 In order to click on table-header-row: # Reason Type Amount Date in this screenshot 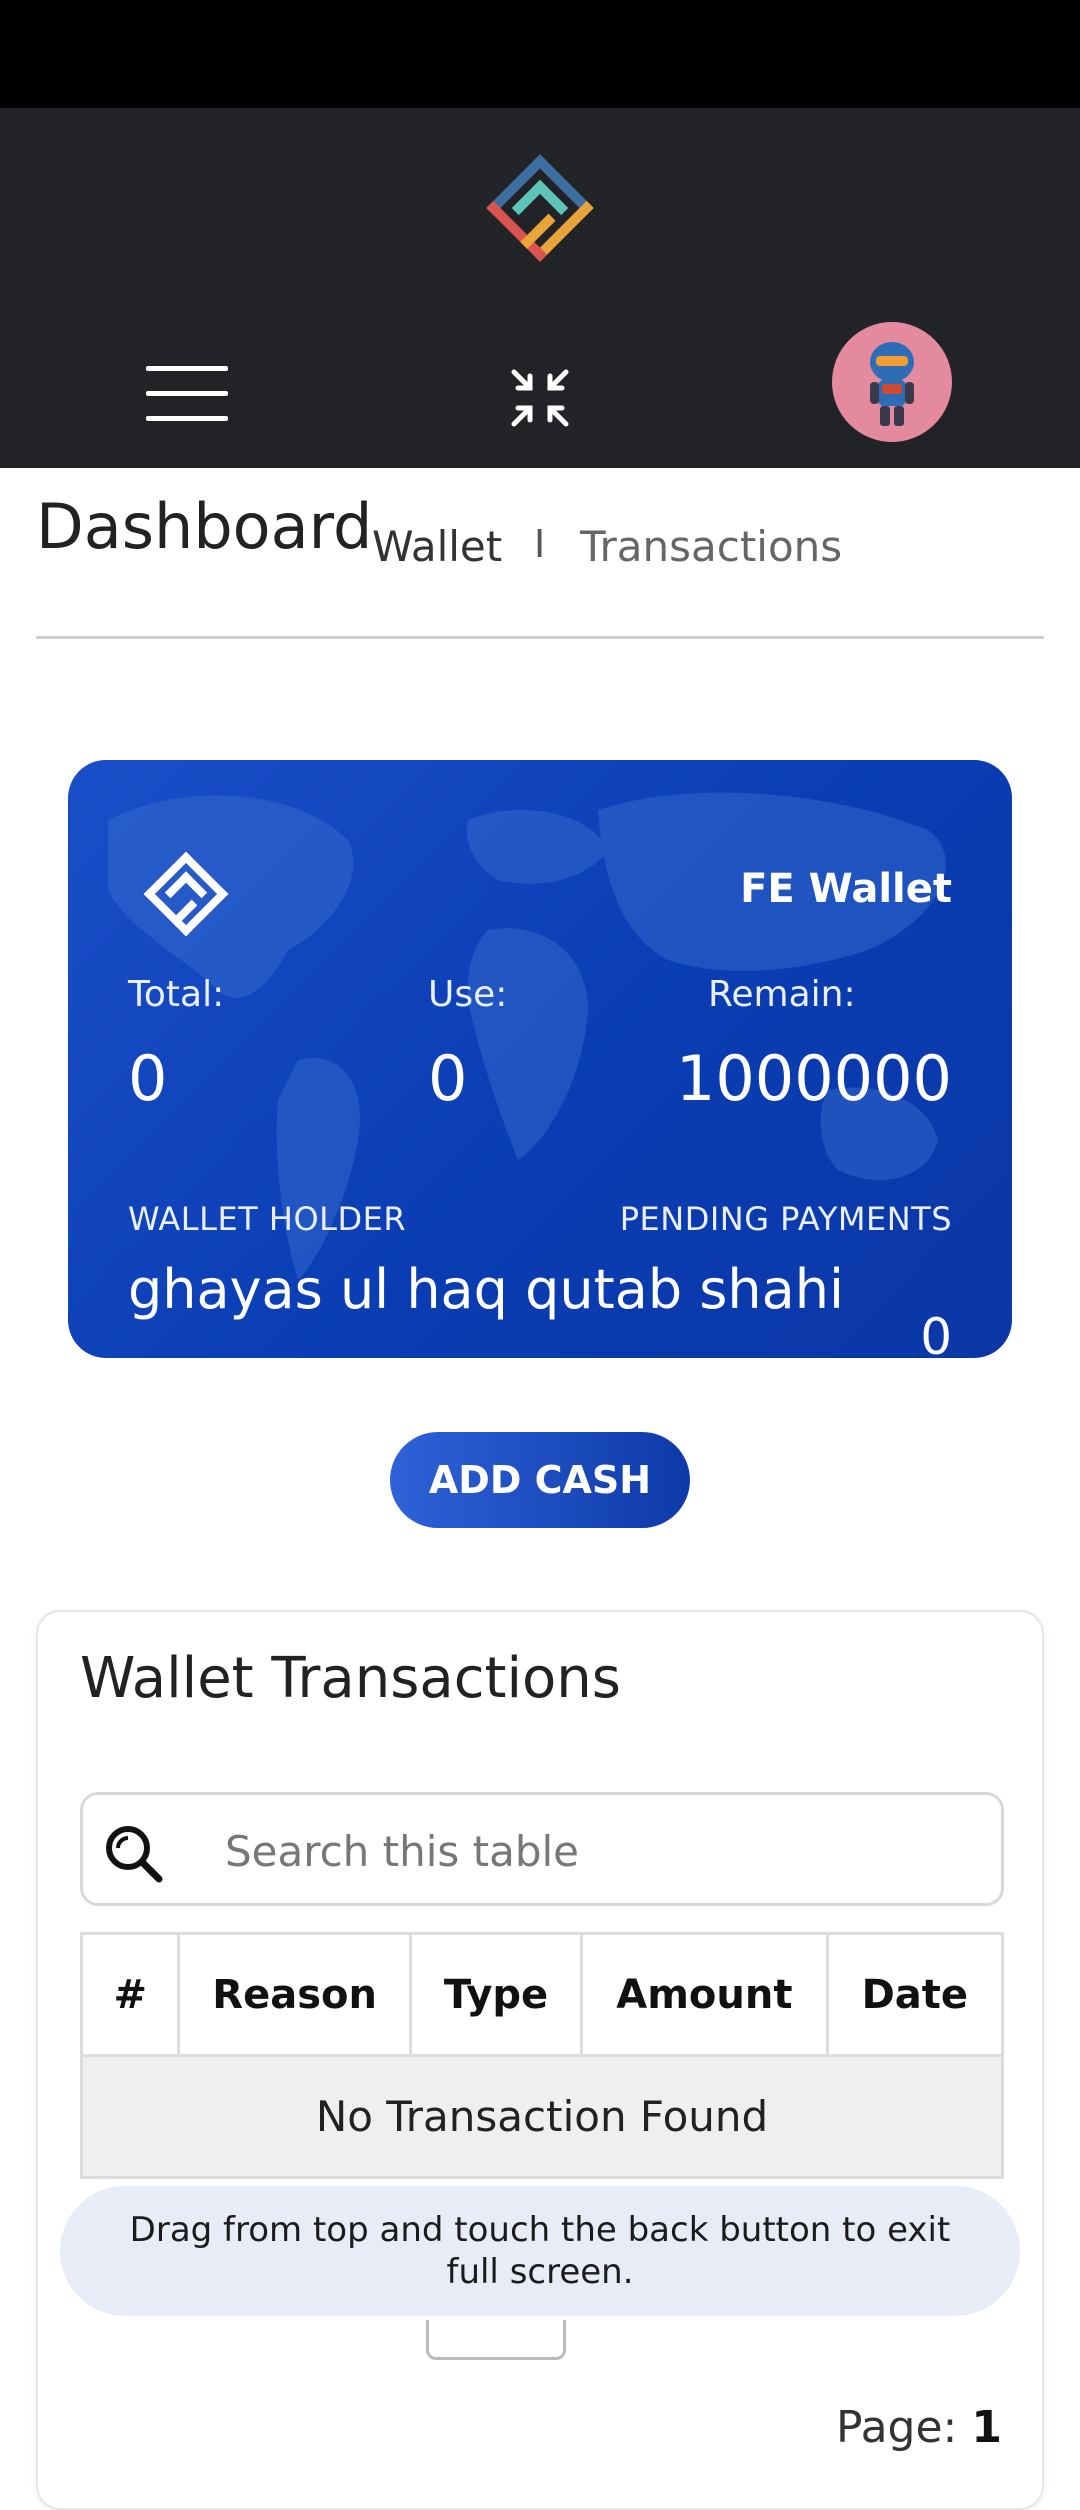, I will do `click(542, 1994)`.